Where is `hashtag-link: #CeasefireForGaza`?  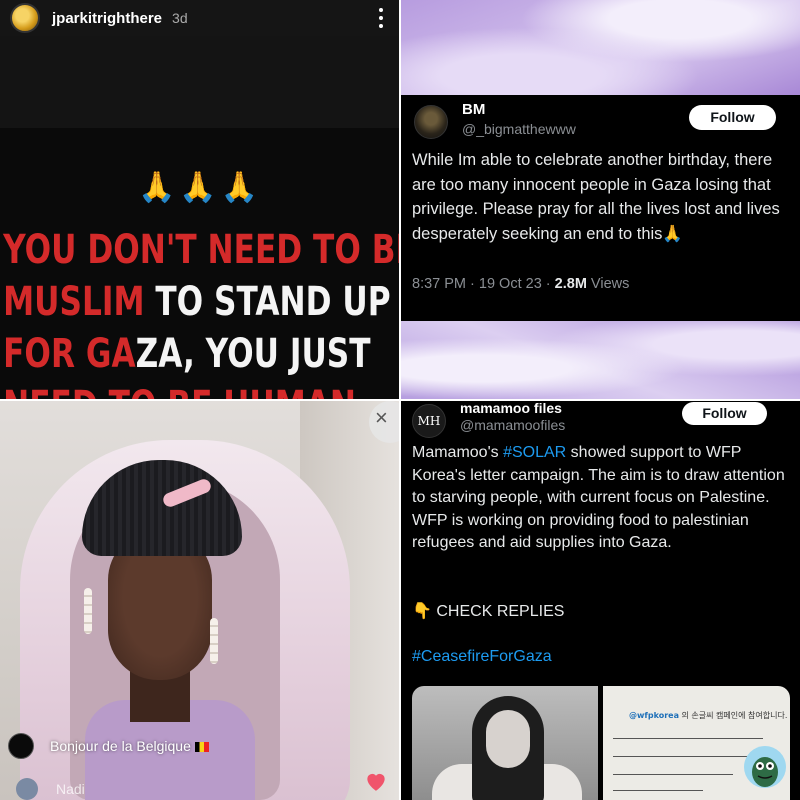
hashtag-link: #CeasefireForGaza is located at coordinates (482, 657).